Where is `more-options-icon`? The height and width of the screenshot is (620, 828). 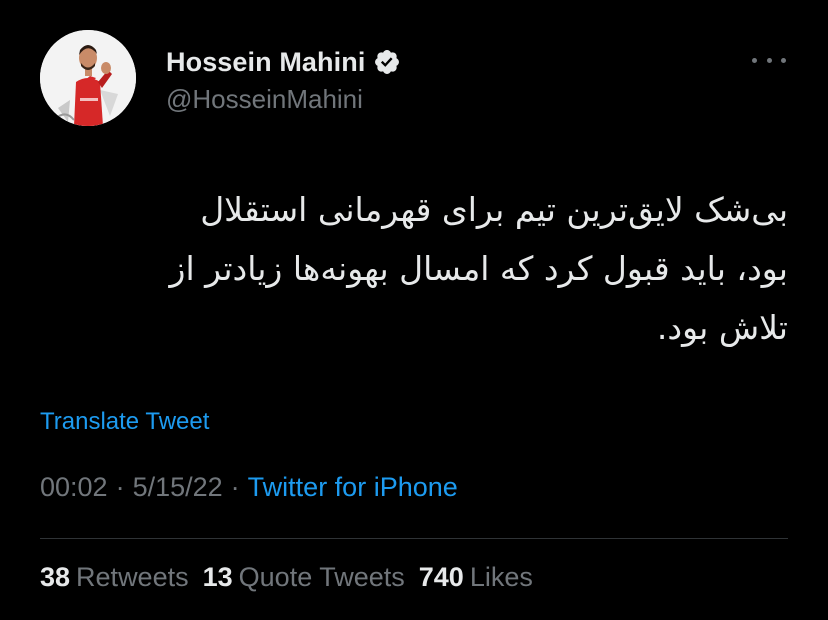 more-options-icon is located at coordinates (769, 60).